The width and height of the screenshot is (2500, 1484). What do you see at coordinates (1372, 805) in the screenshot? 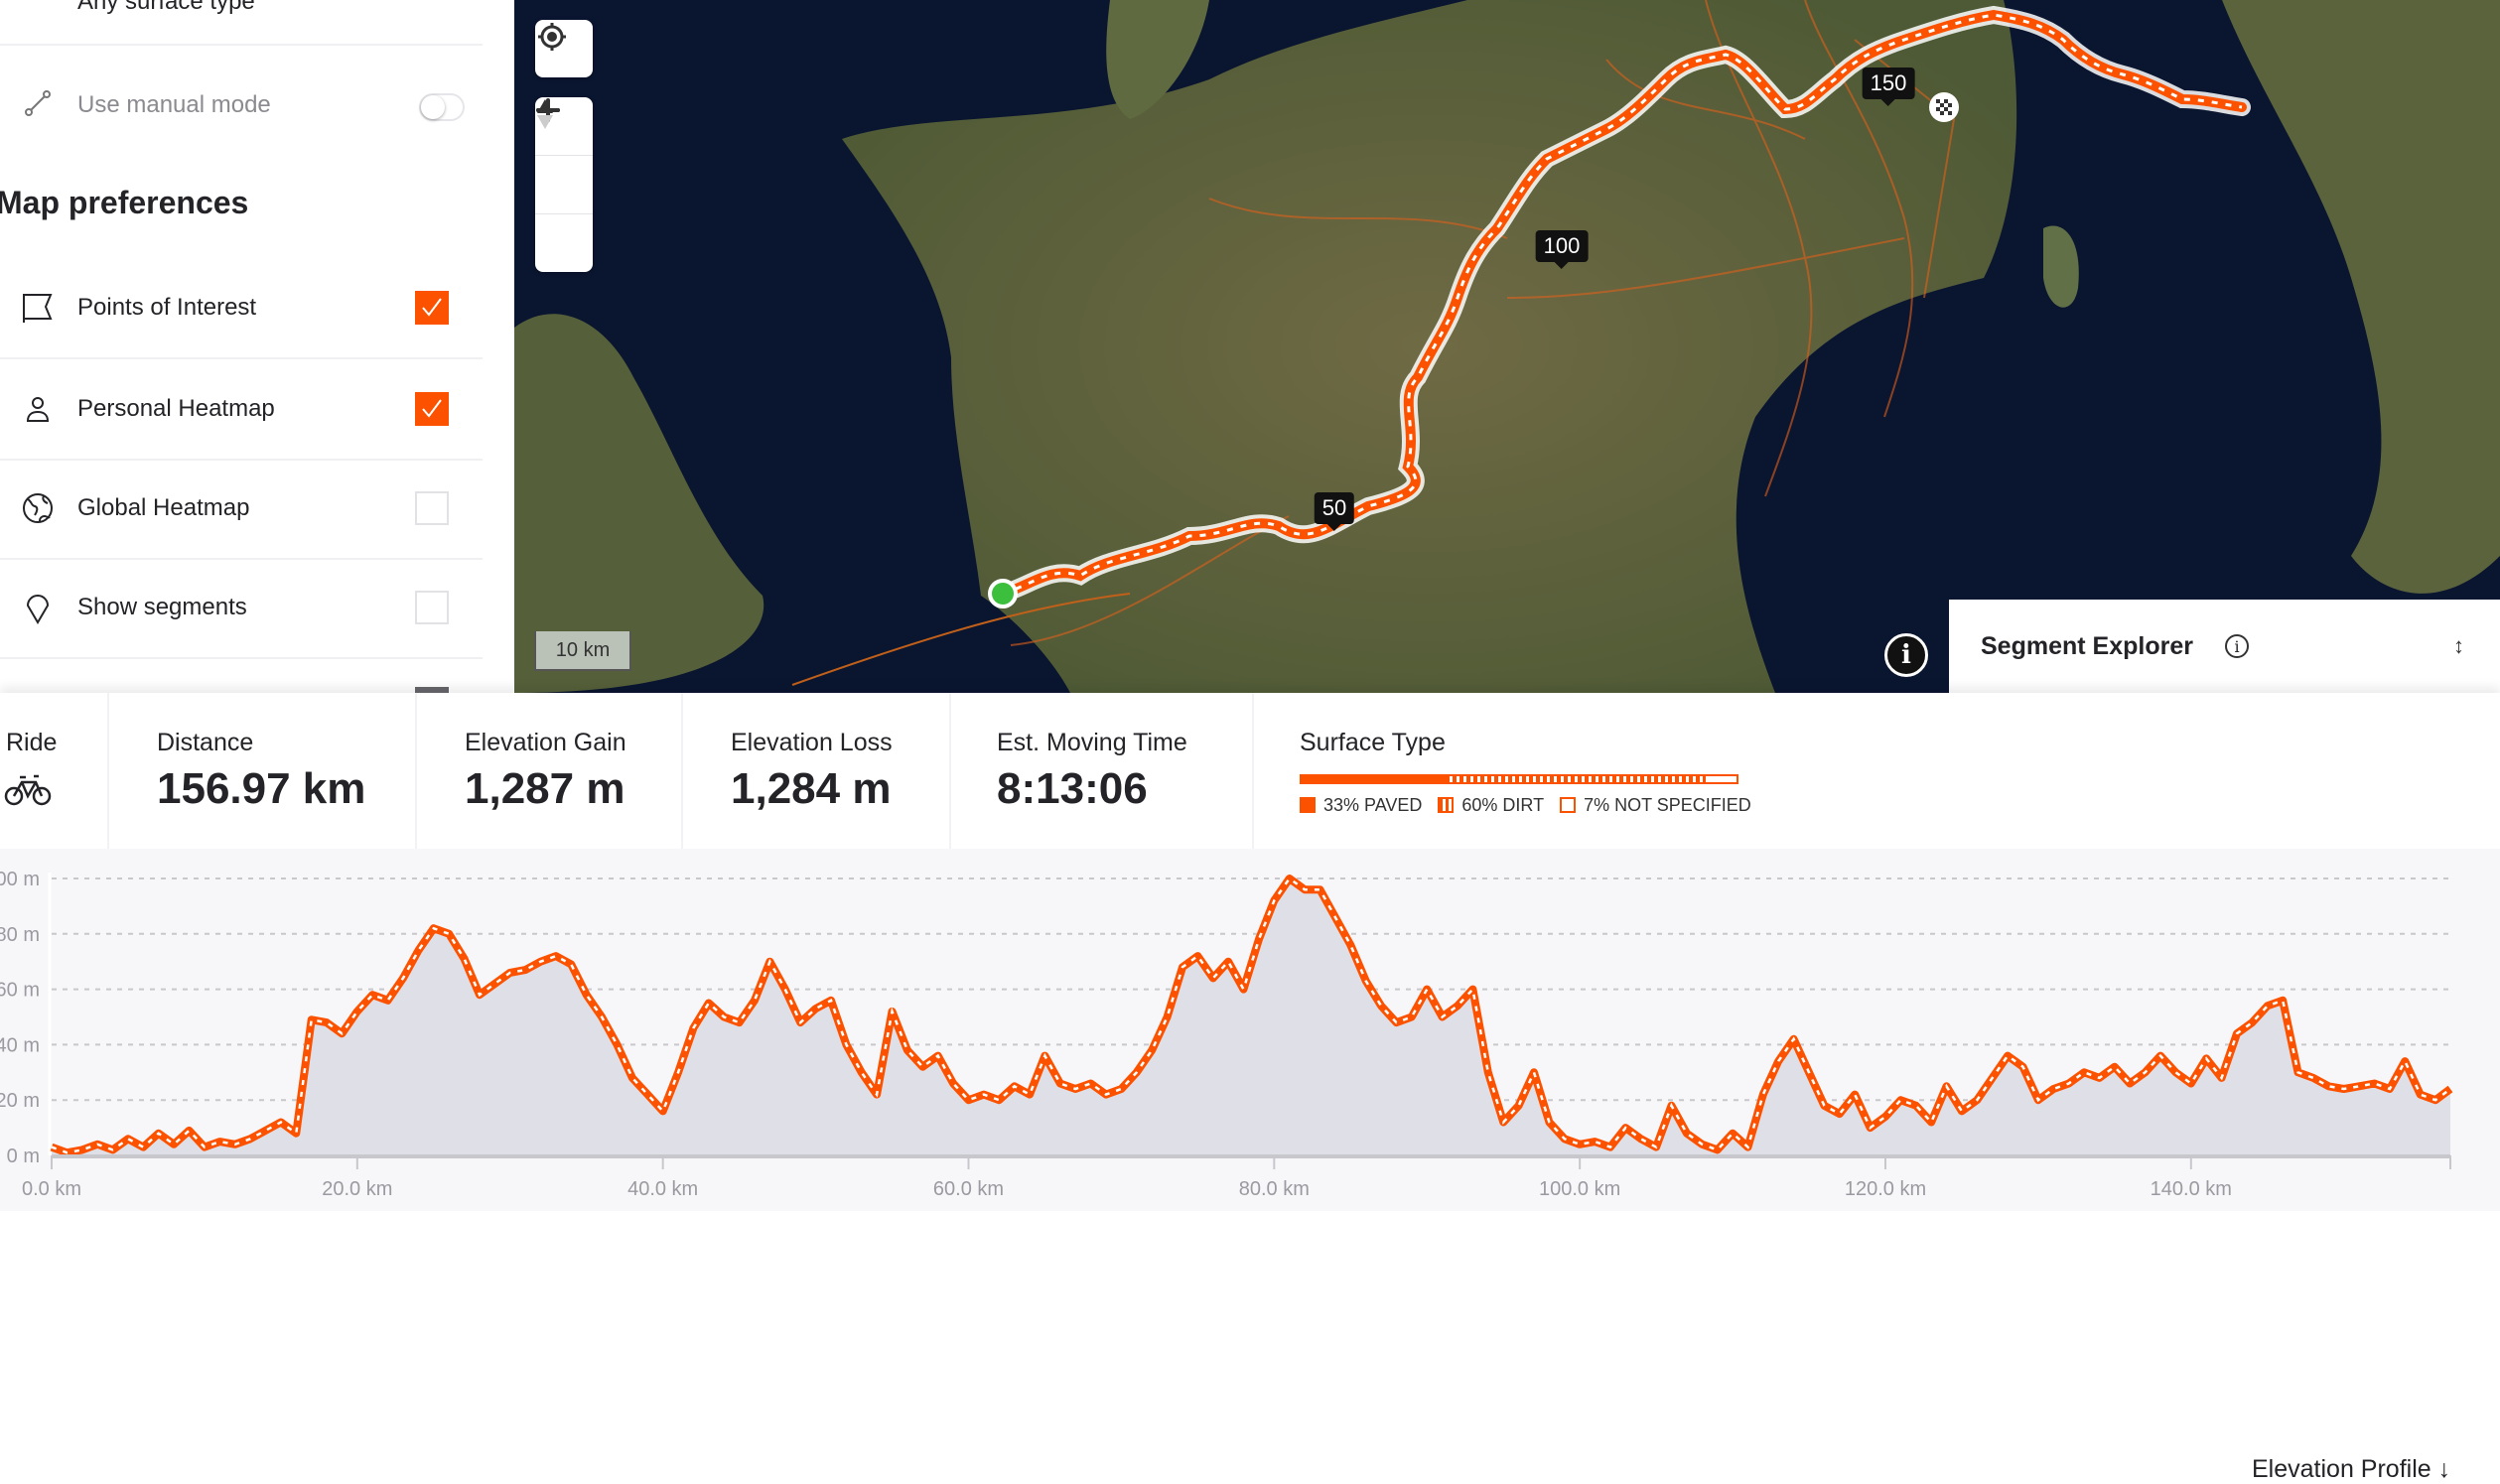
I see `legend-paved-label: 33% PAVED` at bounding box center [1372, 805].